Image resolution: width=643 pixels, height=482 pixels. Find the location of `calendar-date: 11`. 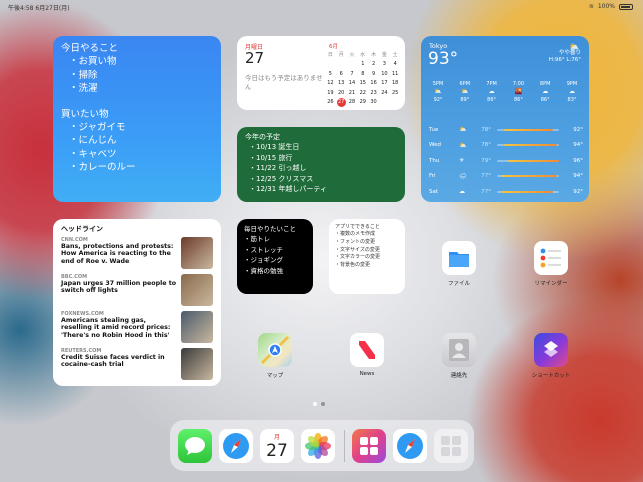

calendar-date: 11 is located at coordinates (395, 73).